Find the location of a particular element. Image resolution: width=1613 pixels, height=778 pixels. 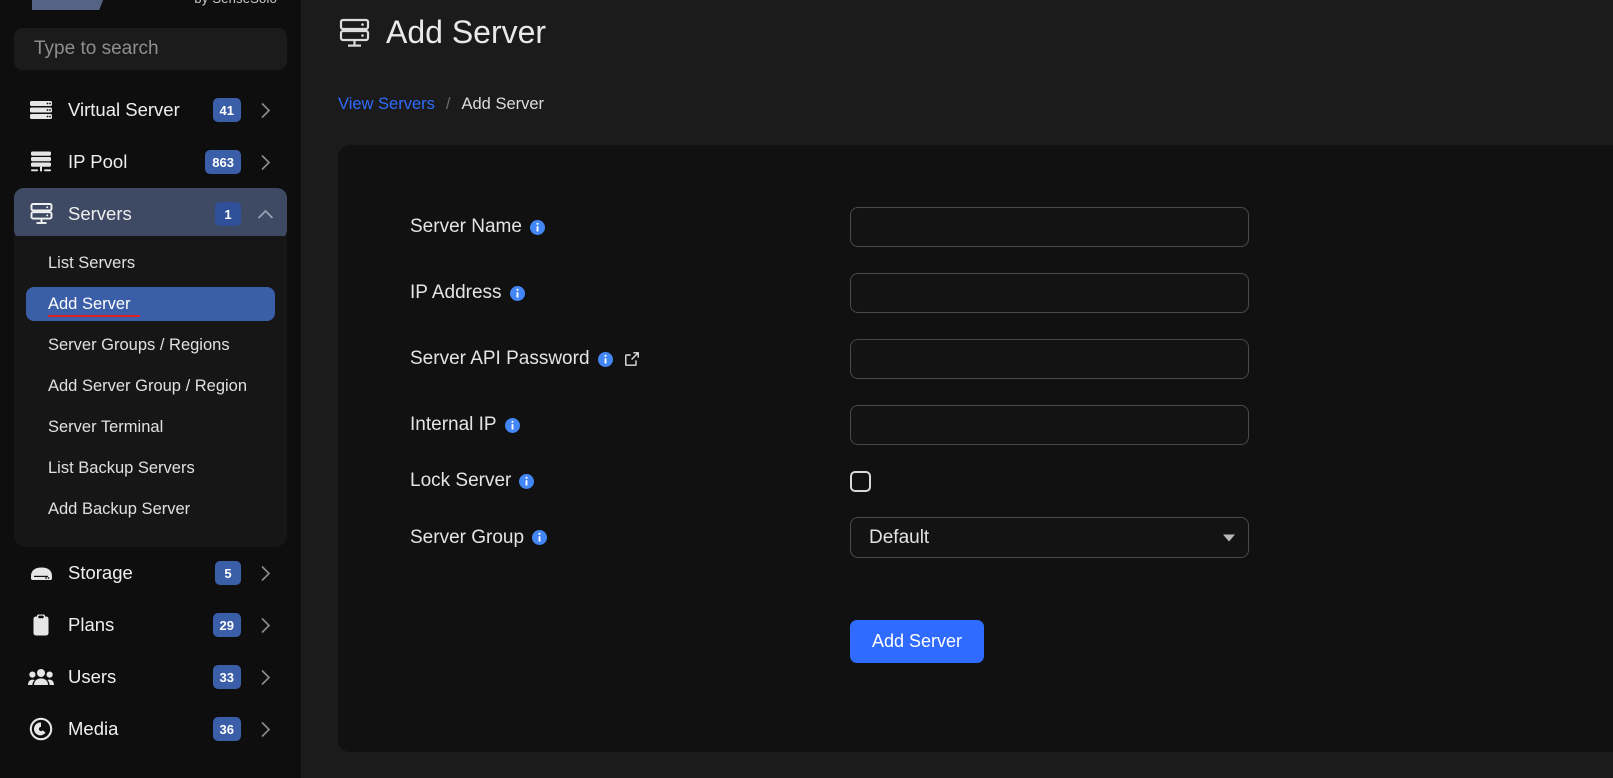

submenu-item-list-servers: List Servers is located at coordinates (150, 263).